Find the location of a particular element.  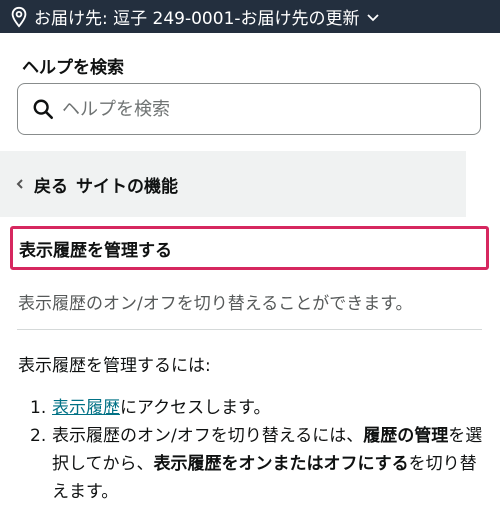

list-item: 1. 表示履歴にアクセスします。 is located at coordinates (260, 408).